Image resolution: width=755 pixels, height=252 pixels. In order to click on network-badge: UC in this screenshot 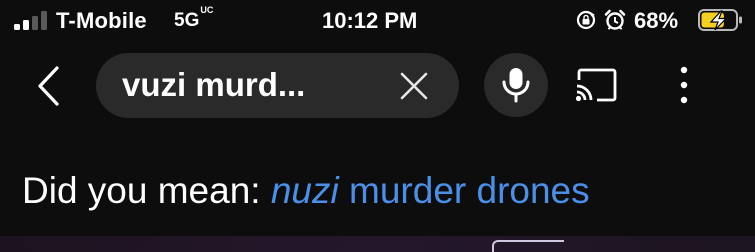, I will do `click(207, 9)`.